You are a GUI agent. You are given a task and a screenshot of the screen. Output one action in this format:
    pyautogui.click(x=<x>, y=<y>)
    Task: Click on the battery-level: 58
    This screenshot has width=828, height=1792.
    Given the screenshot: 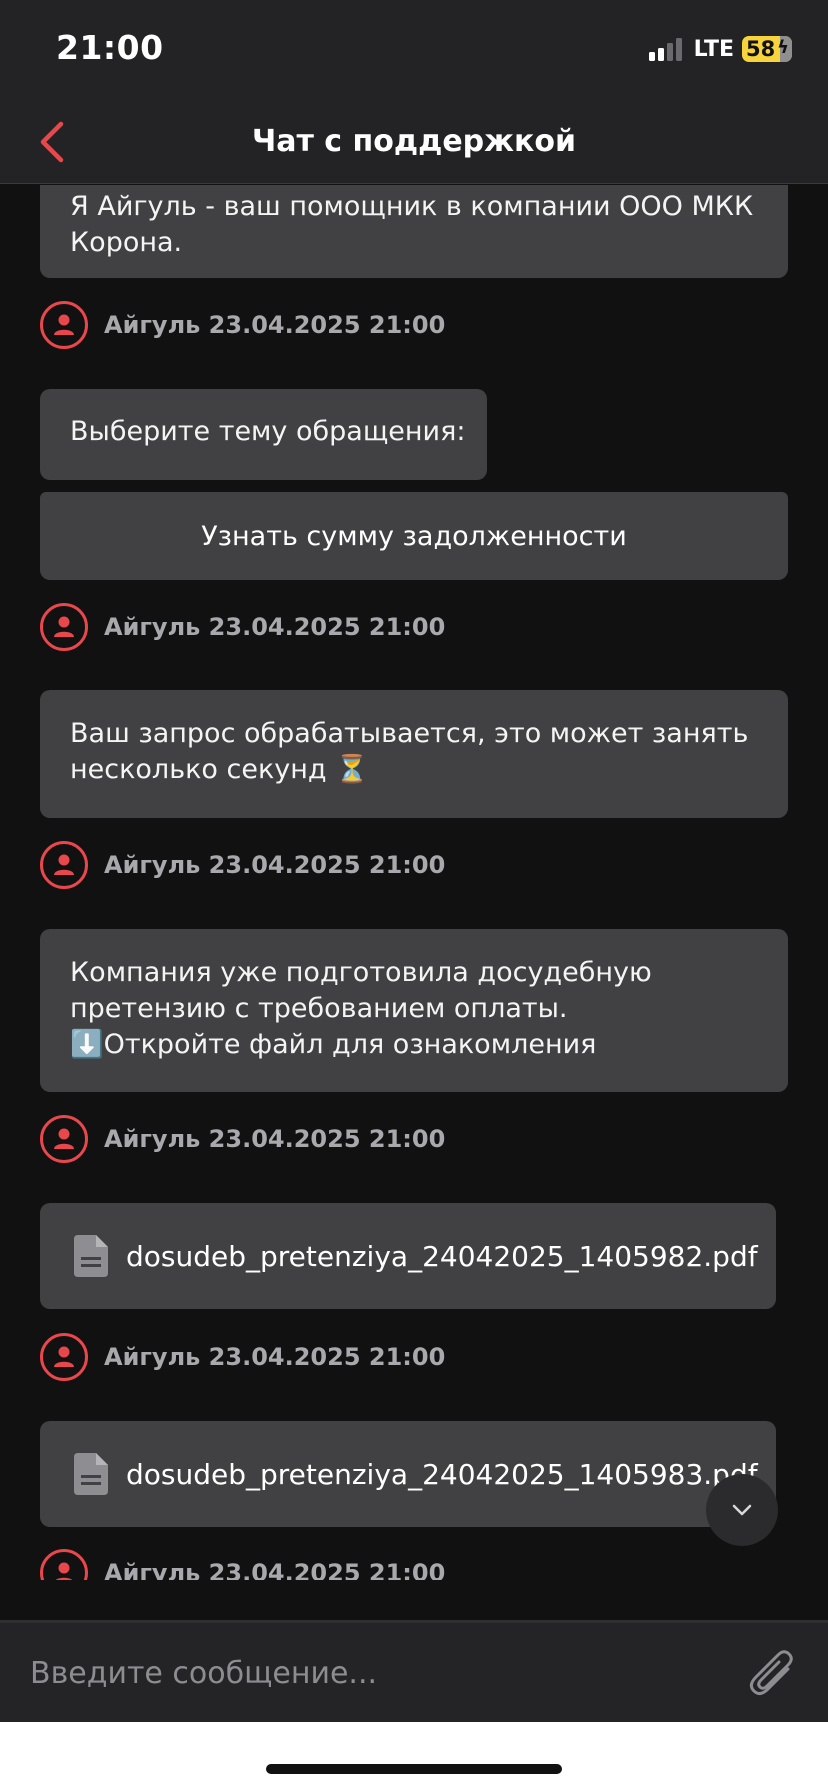 What is the action you would take?
    pyautogui.click(x=761, y=49)
    